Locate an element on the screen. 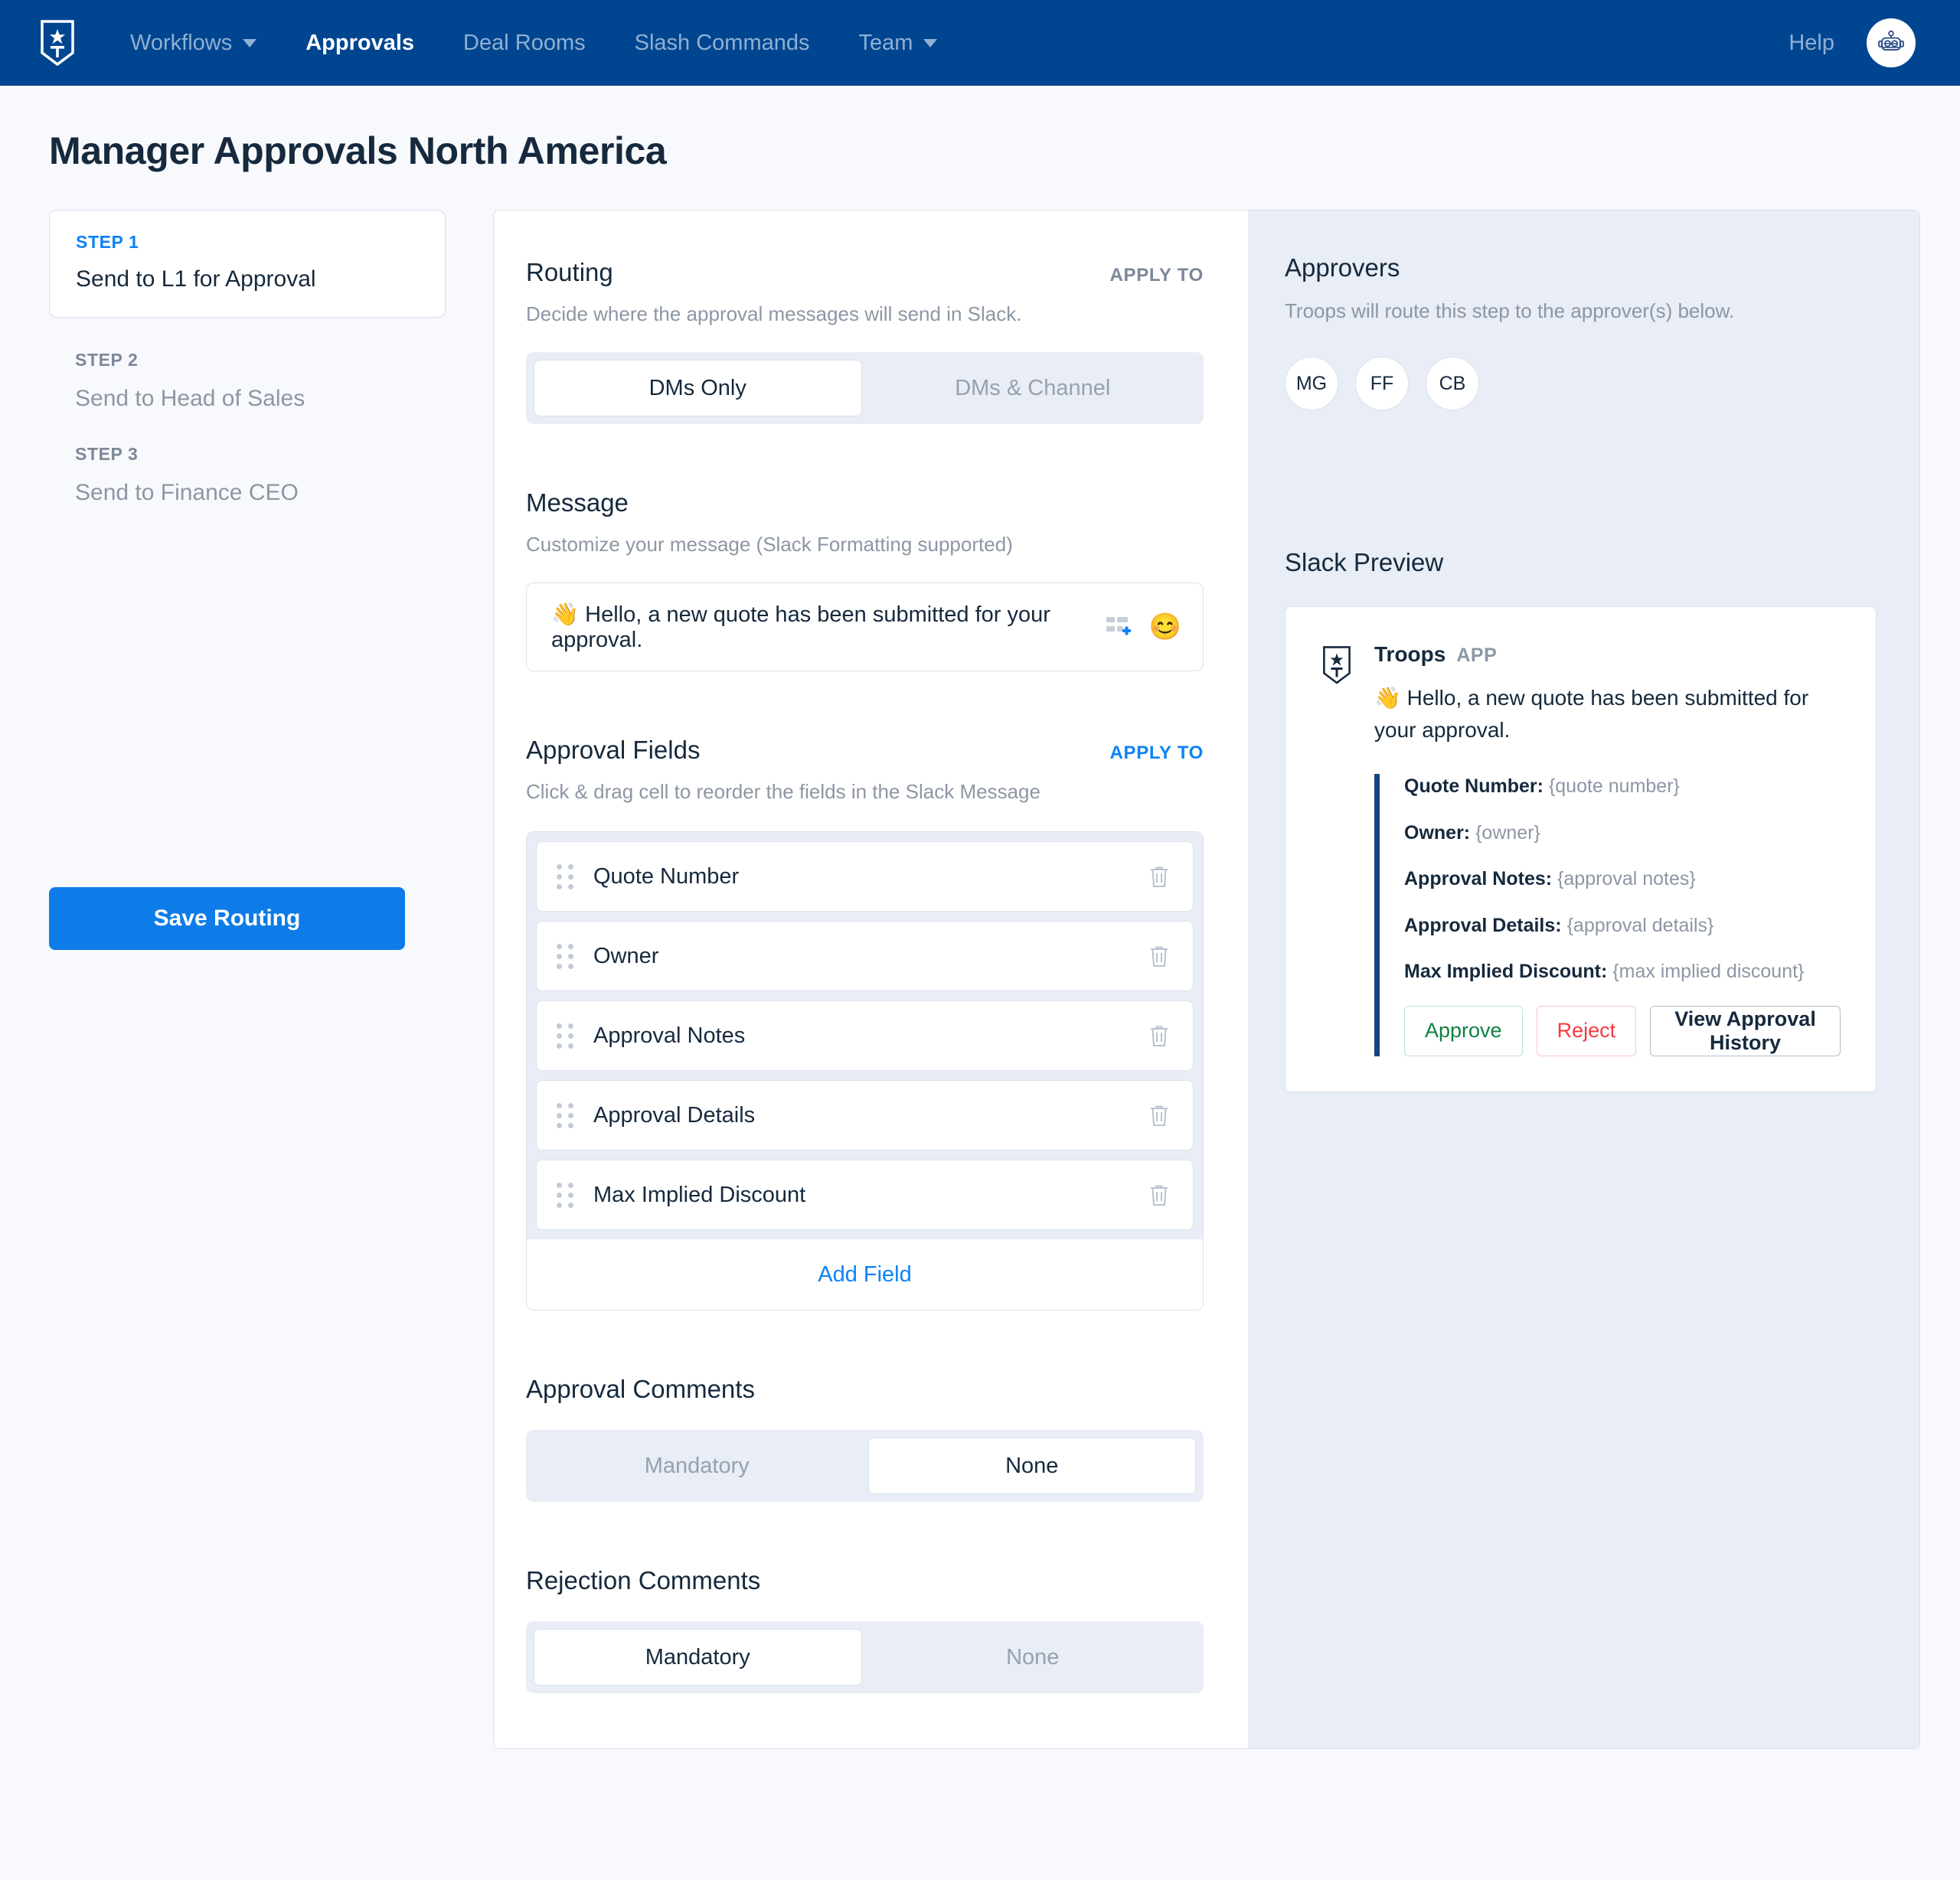 The height and width of the screenshot is (1880, 1960). sidebar-step-2-name: Send to Head of Sales is located at coordinates (190, 398).